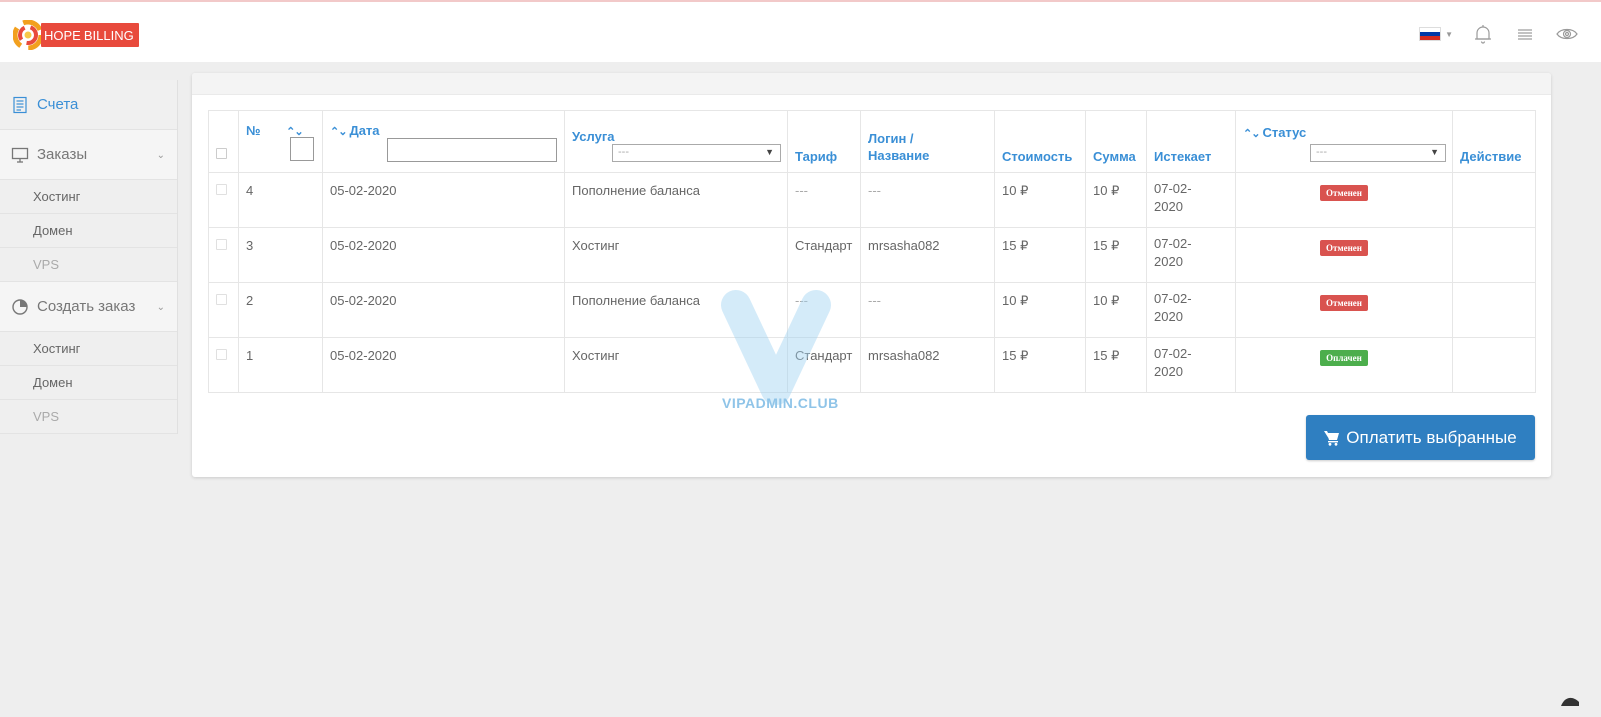 This screenshot has width=1601, height=717. I want to click on sidebar-item-orders: Заказы ⌄, so click(88, 155).